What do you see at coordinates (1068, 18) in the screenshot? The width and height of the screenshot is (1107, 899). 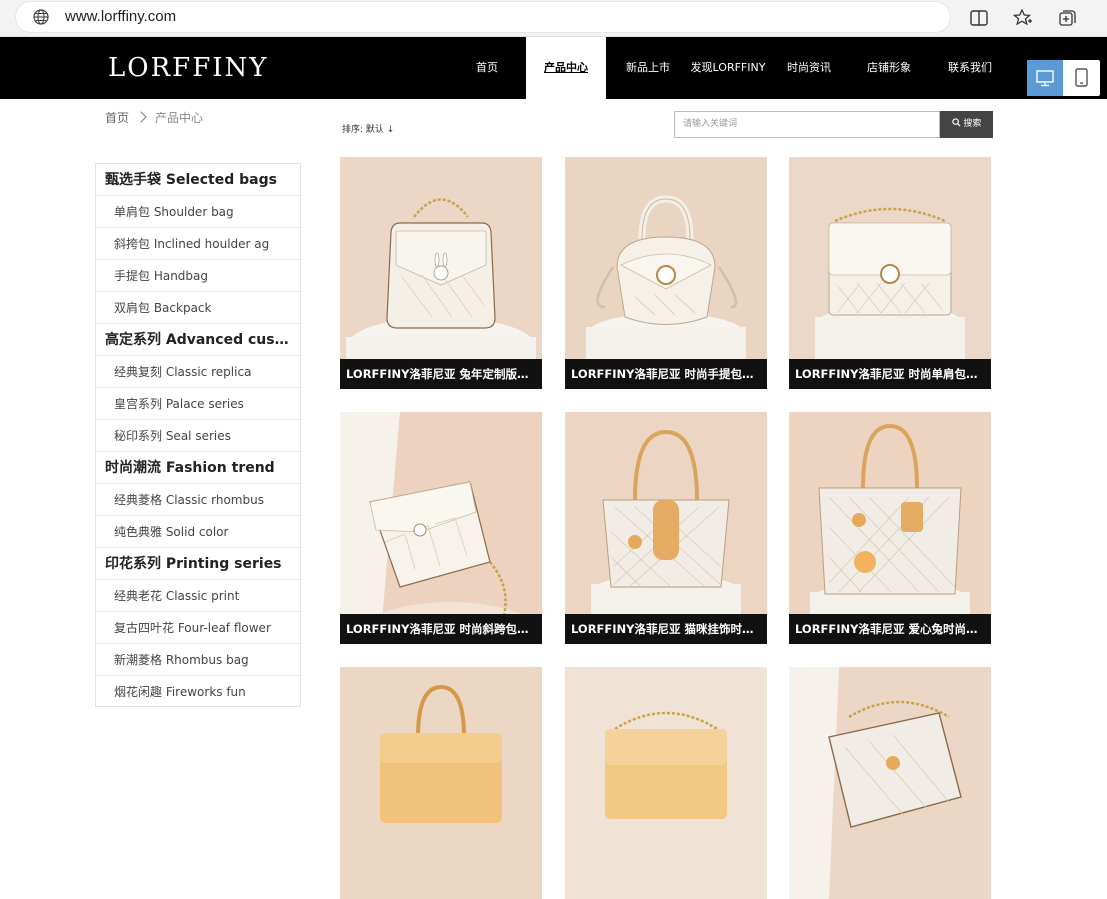 I see `collections-icon` at bounding box center [1068, 18].